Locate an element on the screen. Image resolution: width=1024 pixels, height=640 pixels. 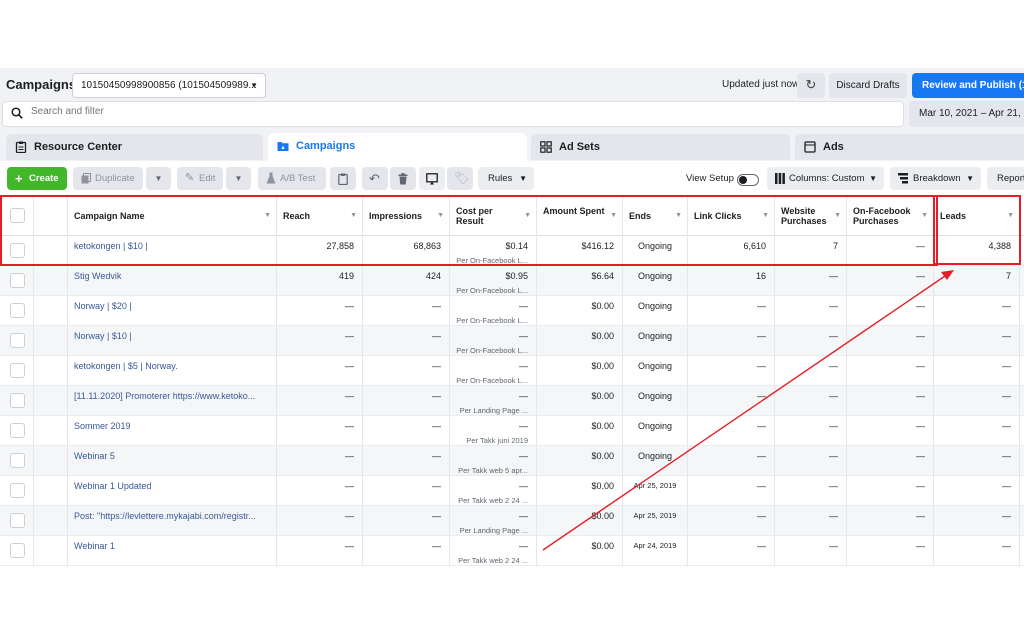
campaign-name-link: ketokongen | $10 | is located at coordinates (108, 246).